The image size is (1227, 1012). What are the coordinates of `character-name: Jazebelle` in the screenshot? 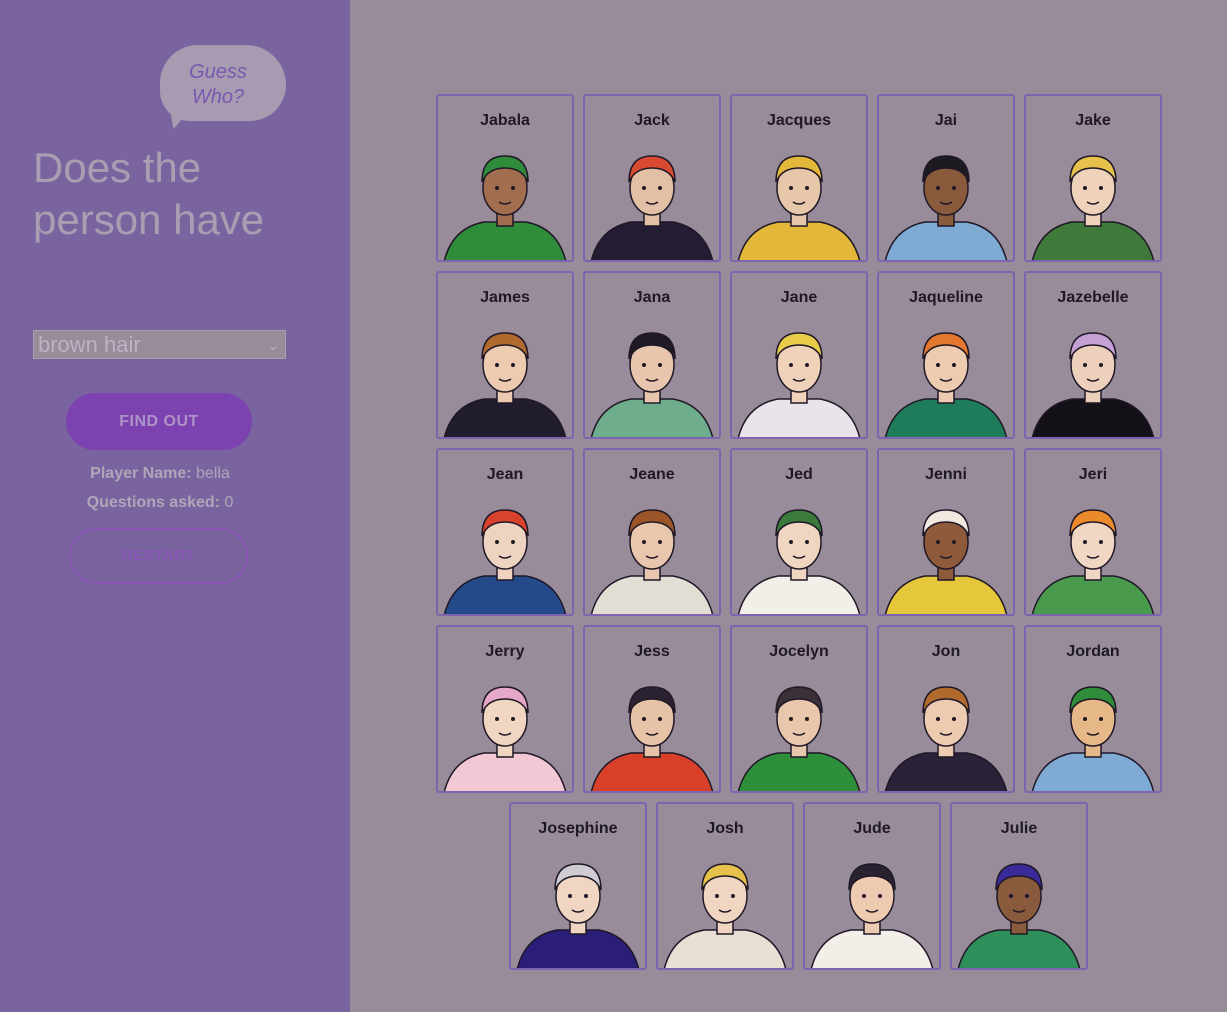 It's located at (1093, 297).